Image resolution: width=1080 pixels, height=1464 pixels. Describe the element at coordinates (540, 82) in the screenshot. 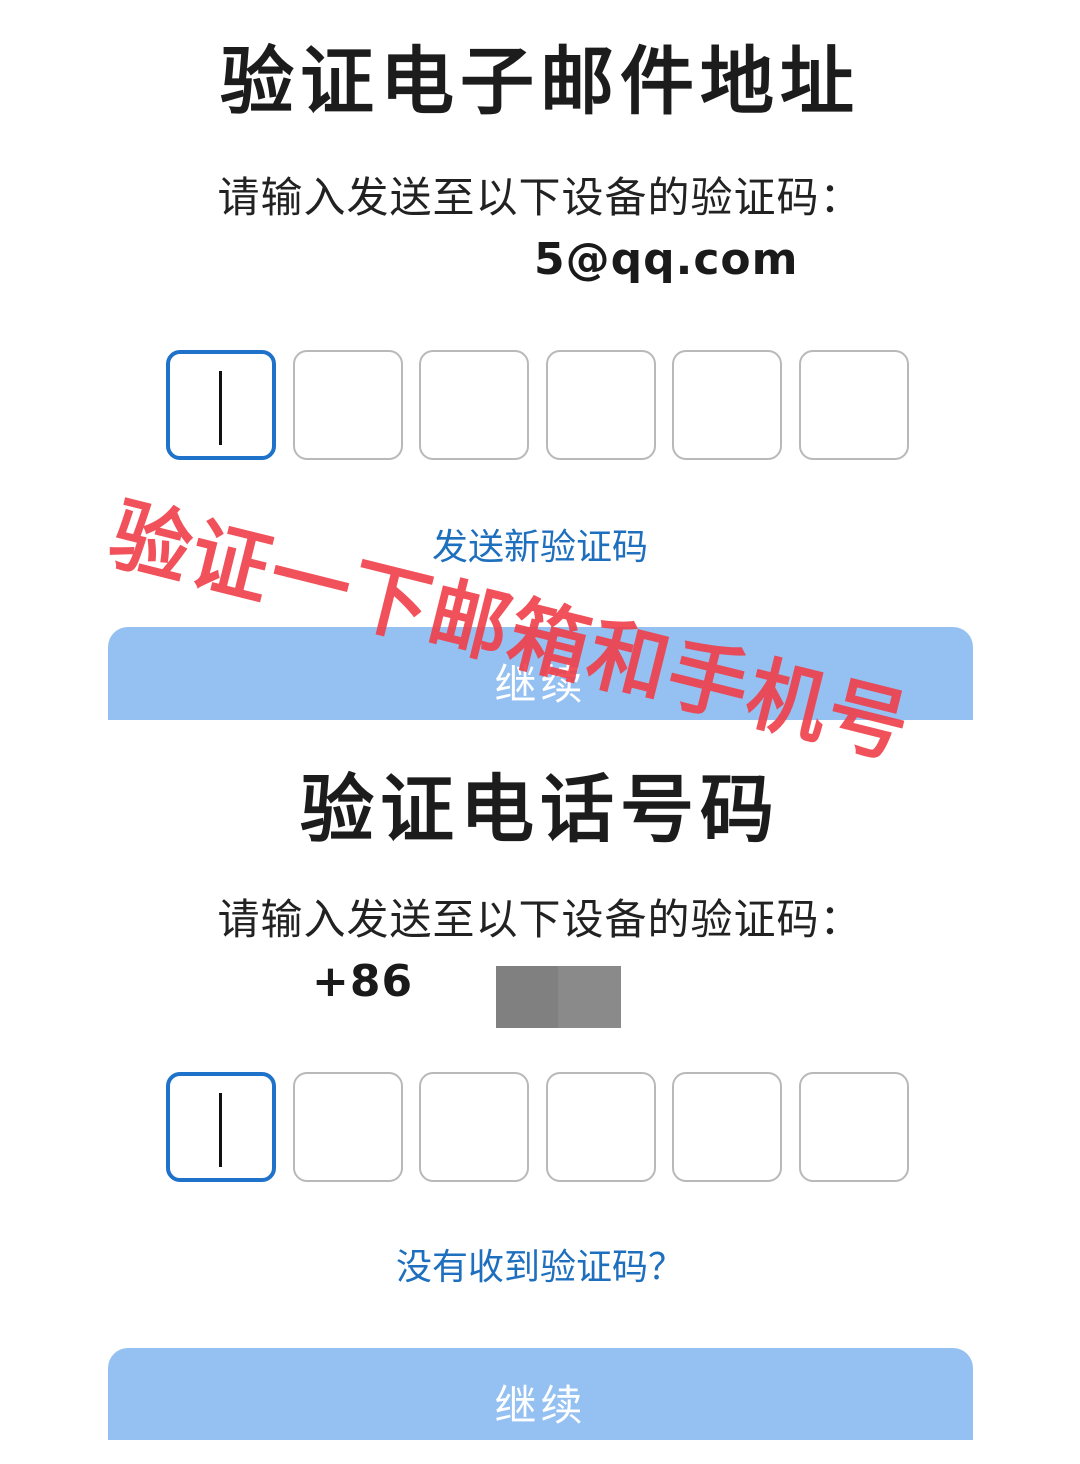

I see `page-title: 验证电子邮件地址` at that location.